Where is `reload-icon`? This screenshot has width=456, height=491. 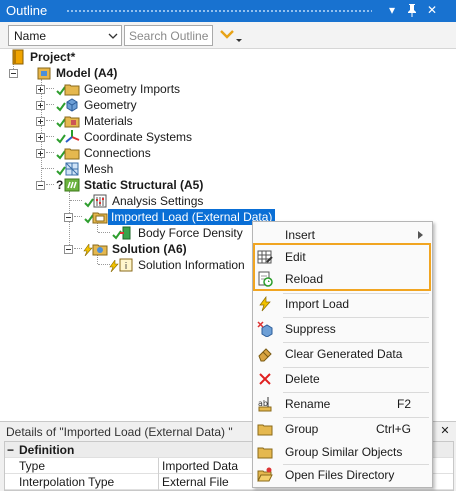 reload-icon is located at coordinates (265, 279).